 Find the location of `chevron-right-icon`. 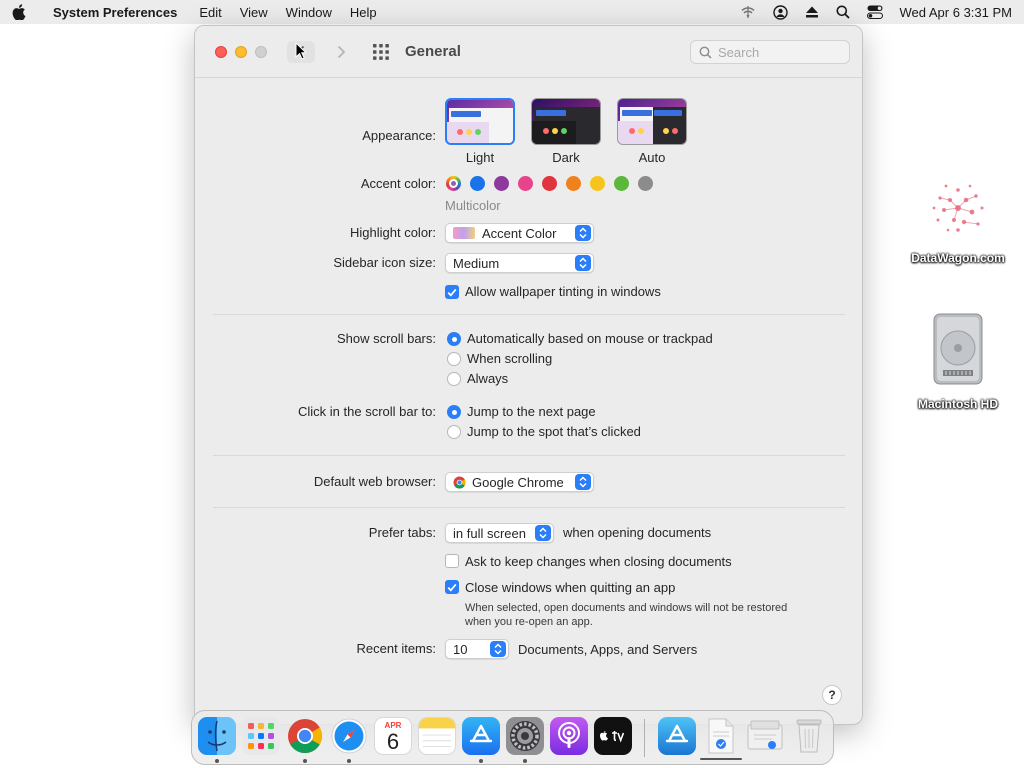

chevron-right-icon is located at coordinates (341, 52).